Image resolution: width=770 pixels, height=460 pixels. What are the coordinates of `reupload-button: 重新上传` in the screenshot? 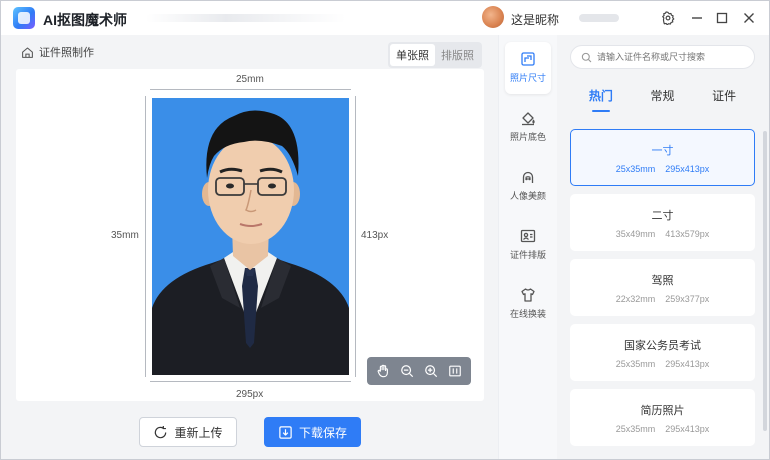 It's located at (188, 432).